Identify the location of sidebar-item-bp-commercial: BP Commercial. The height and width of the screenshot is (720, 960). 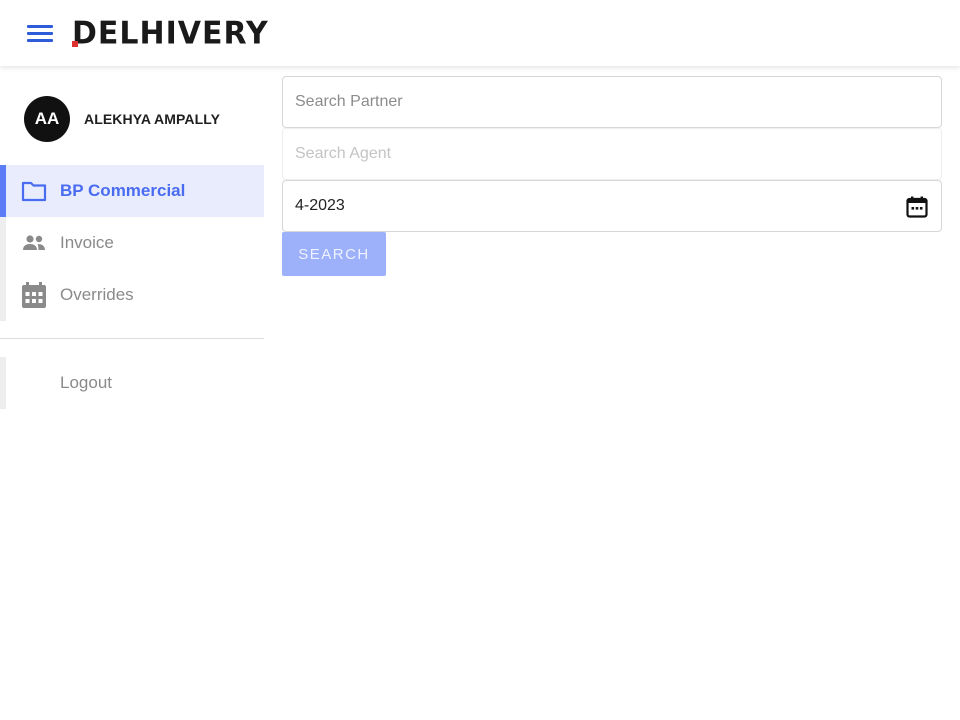
(132, 191).